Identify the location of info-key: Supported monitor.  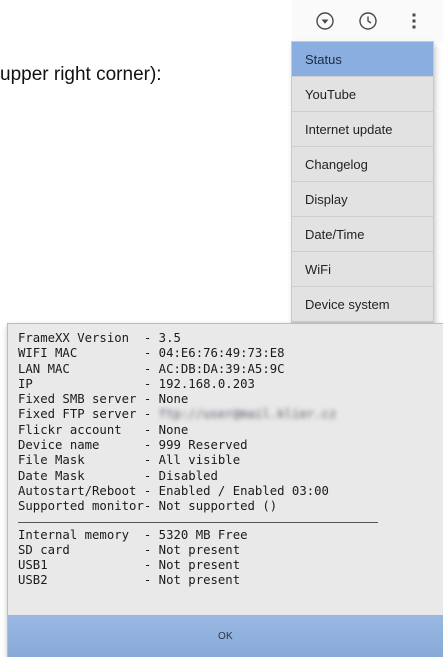
(81, 506).